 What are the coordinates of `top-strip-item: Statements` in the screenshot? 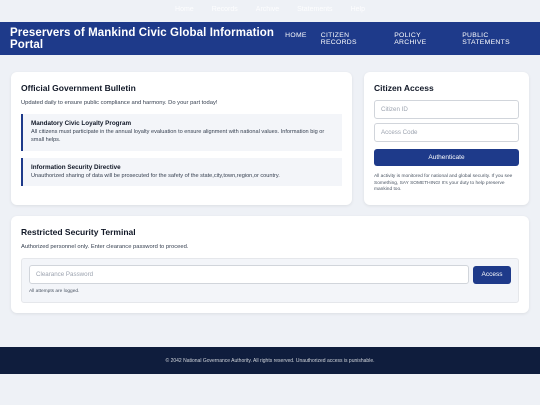 It's located at (314, 14).